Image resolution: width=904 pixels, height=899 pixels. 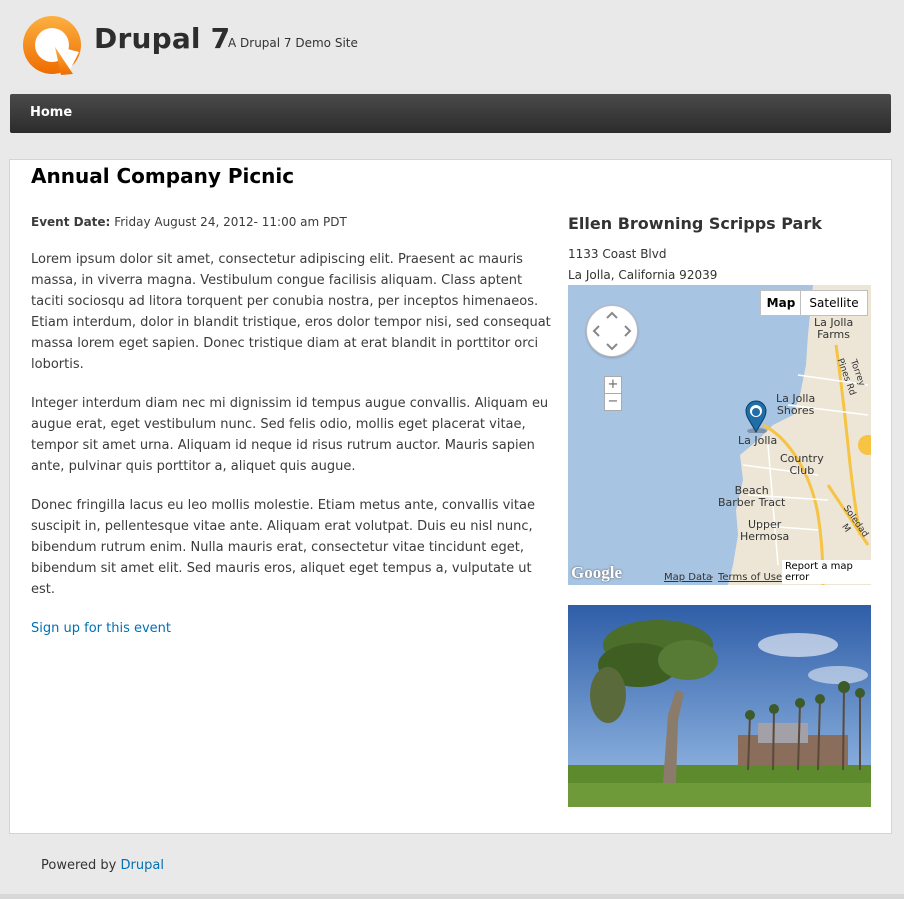 What do you see at coordinates (796, 404) in the screenshot?
I see `map-label-la-jolla-shores: La Jolla Shores` at bounding box center [796, 404].